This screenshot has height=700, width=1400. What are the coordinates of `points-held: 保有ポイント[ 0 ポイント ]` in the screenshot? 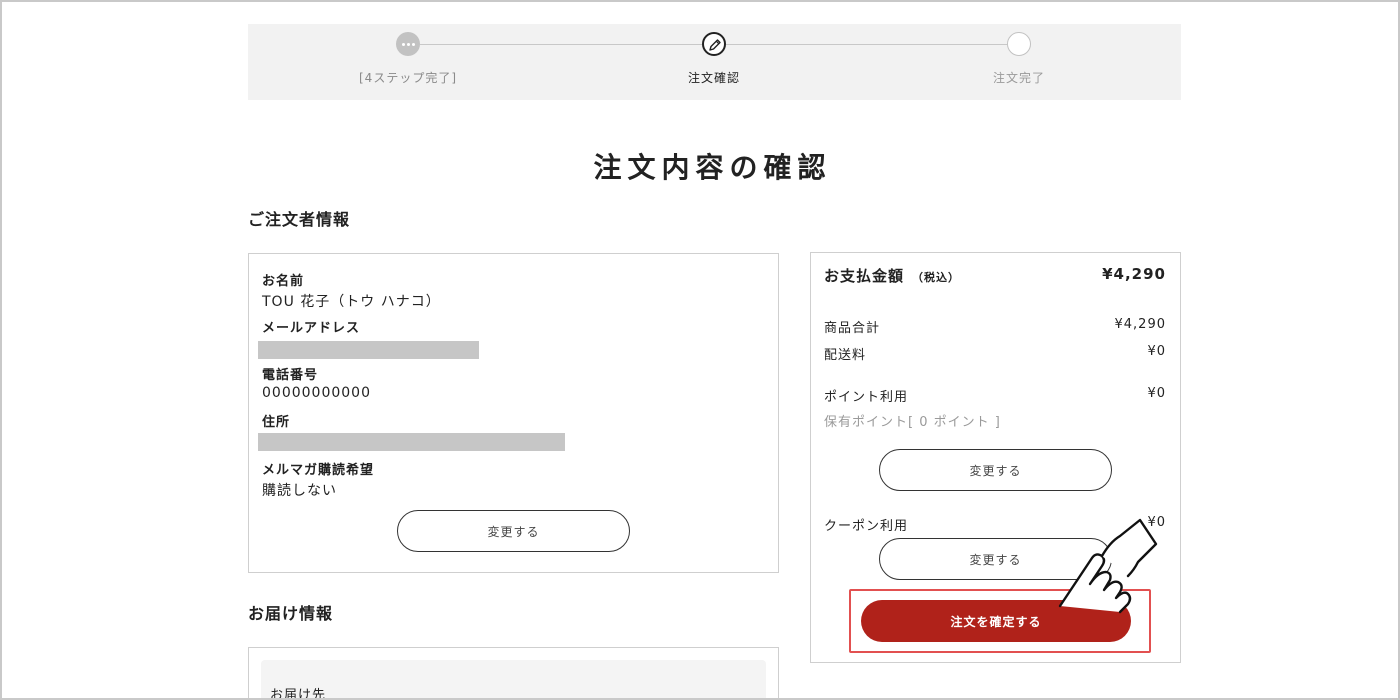 It's located at (912, 422).